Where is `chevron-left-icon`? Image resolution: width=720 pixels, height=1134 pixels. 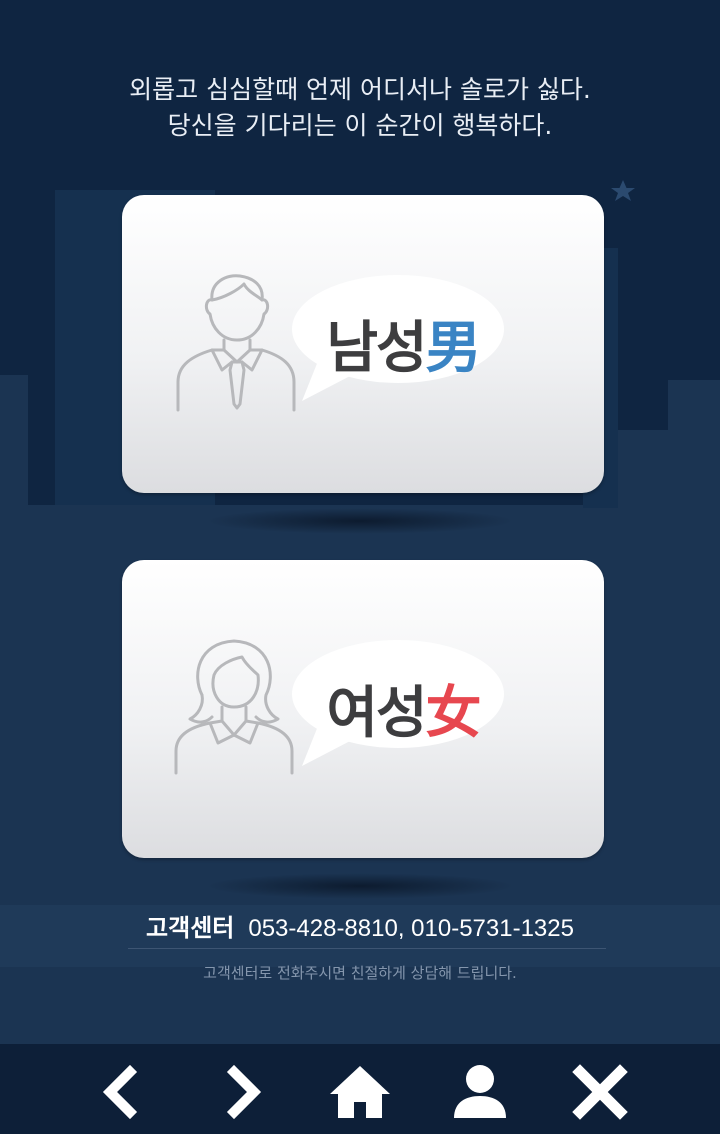
chevron-left-icon is located at coordinates (120, 1092).